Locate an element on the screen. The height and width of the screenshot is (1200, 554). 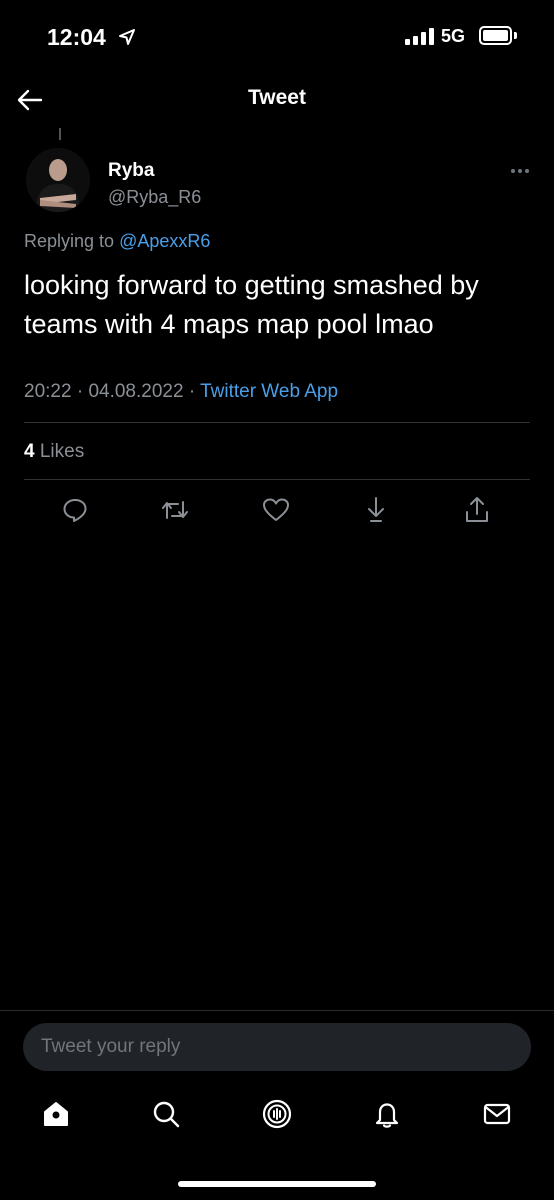
reply-icon is located at coordinates (75, 510).